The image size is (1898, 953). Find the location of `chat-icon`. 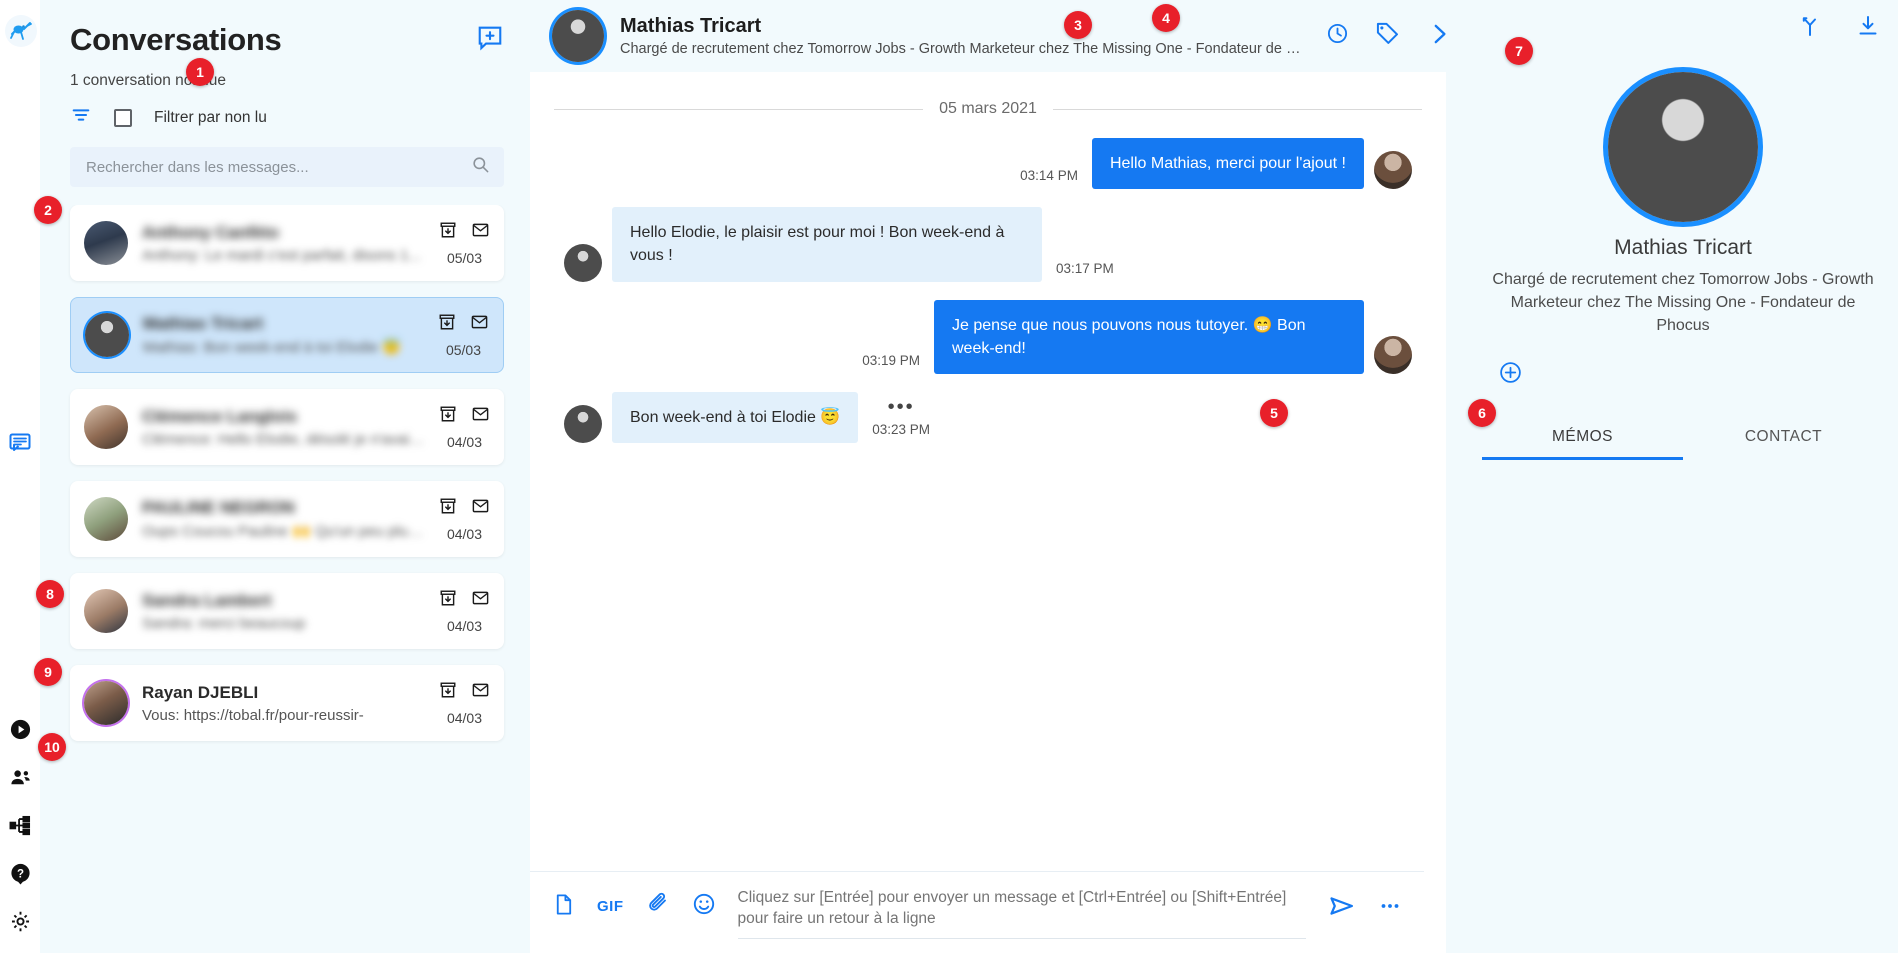

chat-icon is located at coordinates (20, 445).